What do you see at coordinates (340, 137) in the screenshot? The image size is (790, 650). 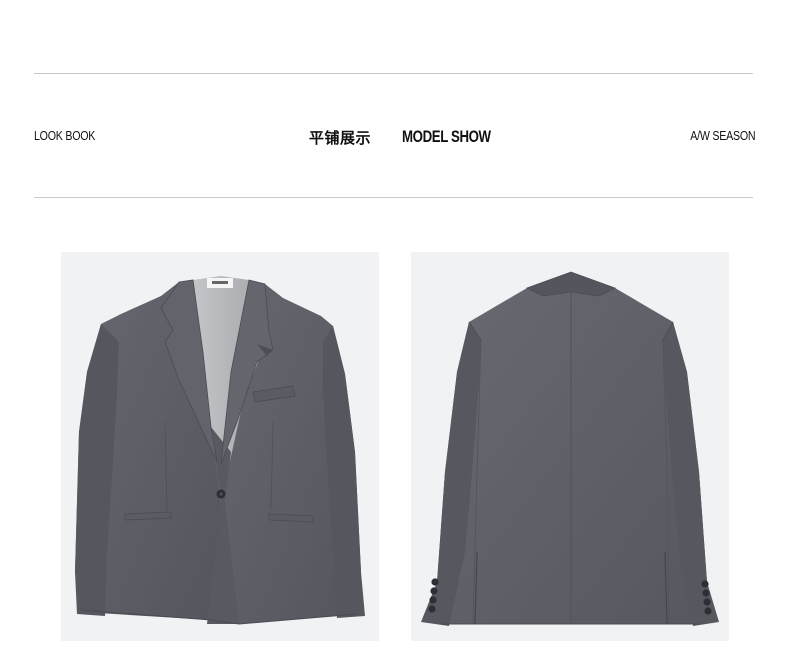 I see `title-chinese: 平铺展示` at bounding box center [340, 137].